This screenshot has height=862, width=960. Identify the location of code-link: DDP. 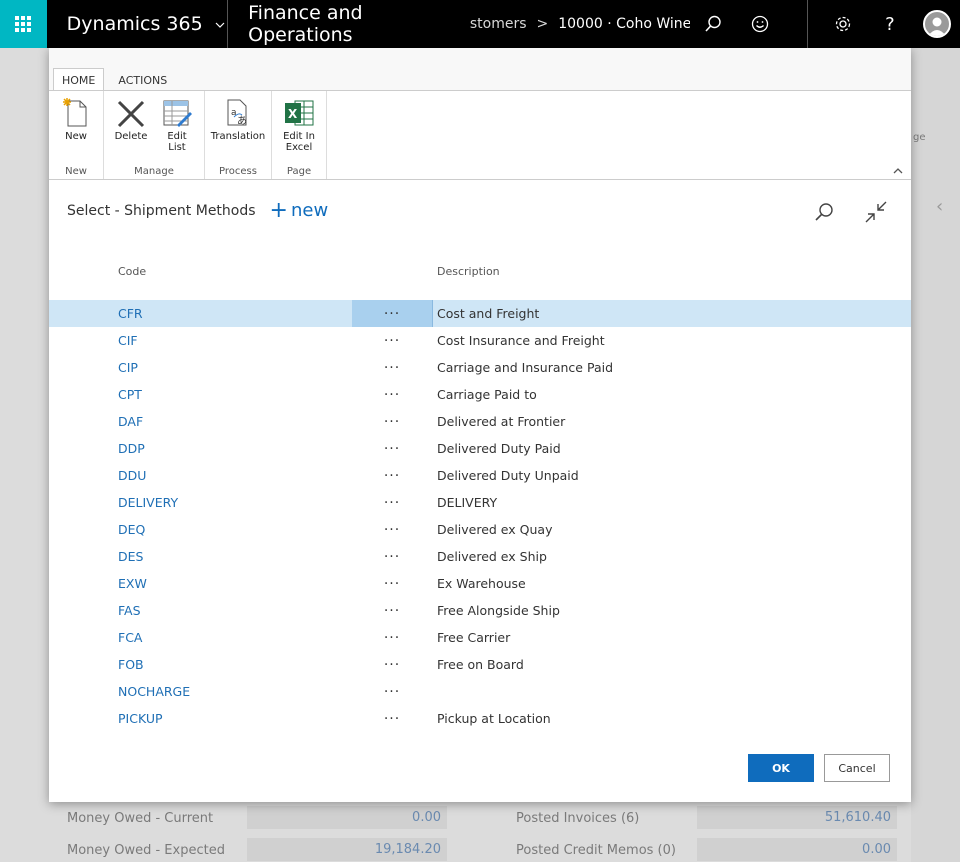
(131, 448).